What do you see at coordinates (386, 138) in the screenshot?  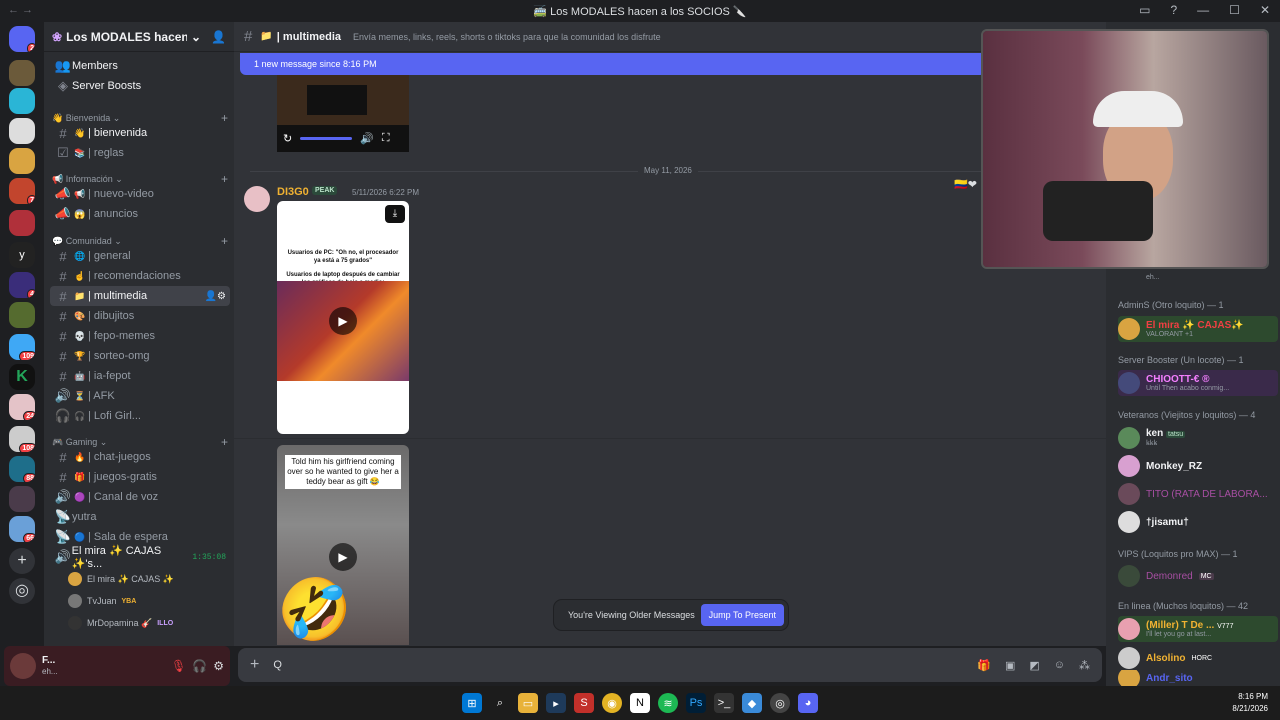 I see `fullscreen-icon: ⛶` at bounding box center [386, 138].